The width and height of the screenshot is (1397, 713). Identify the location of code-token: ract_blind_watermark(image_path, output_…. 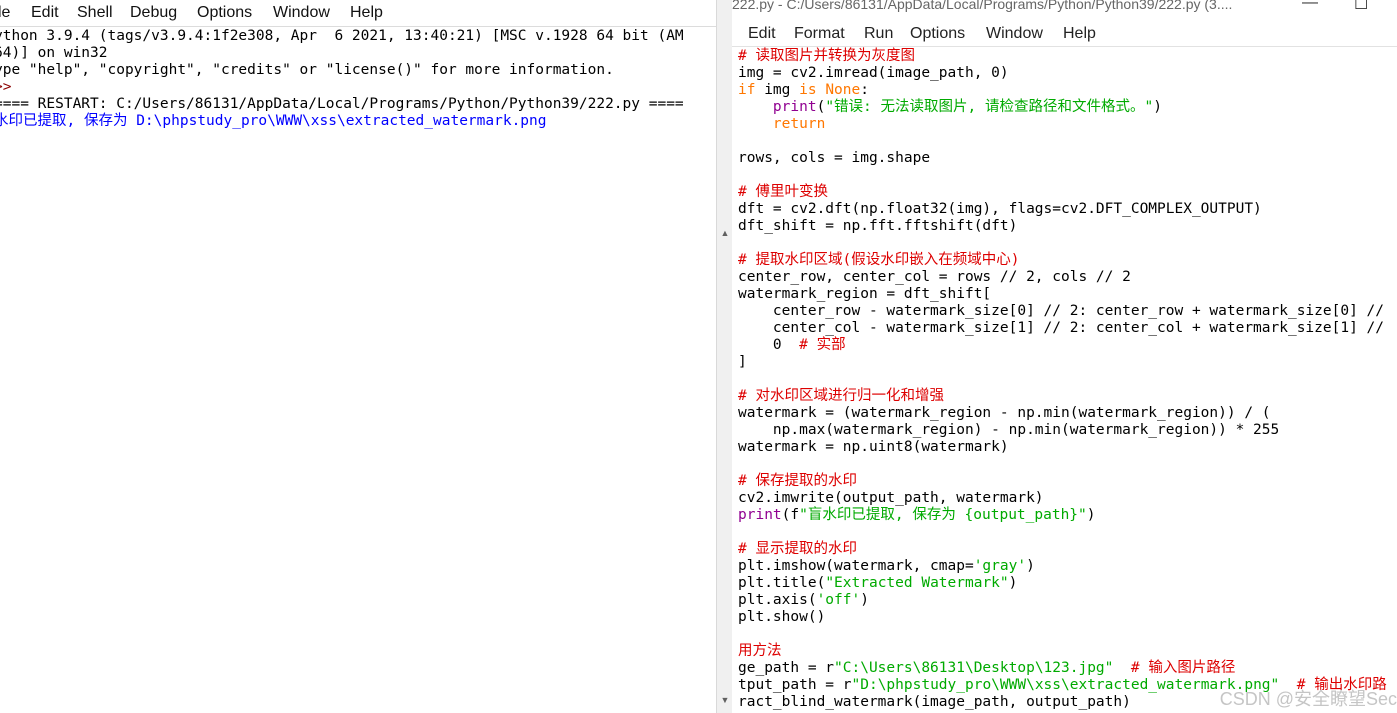
(934, 702).